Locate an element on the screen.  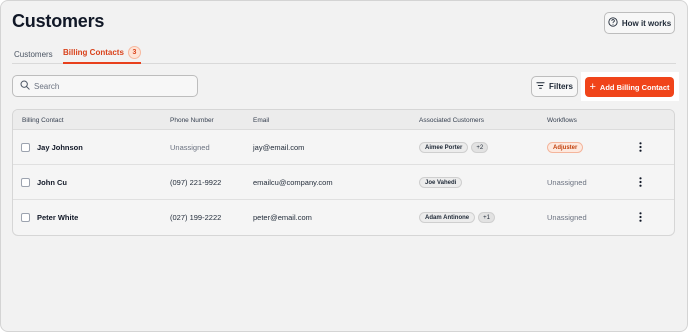
associated-customers: Aimee Porter +2 is located at coordinates (455, 147).